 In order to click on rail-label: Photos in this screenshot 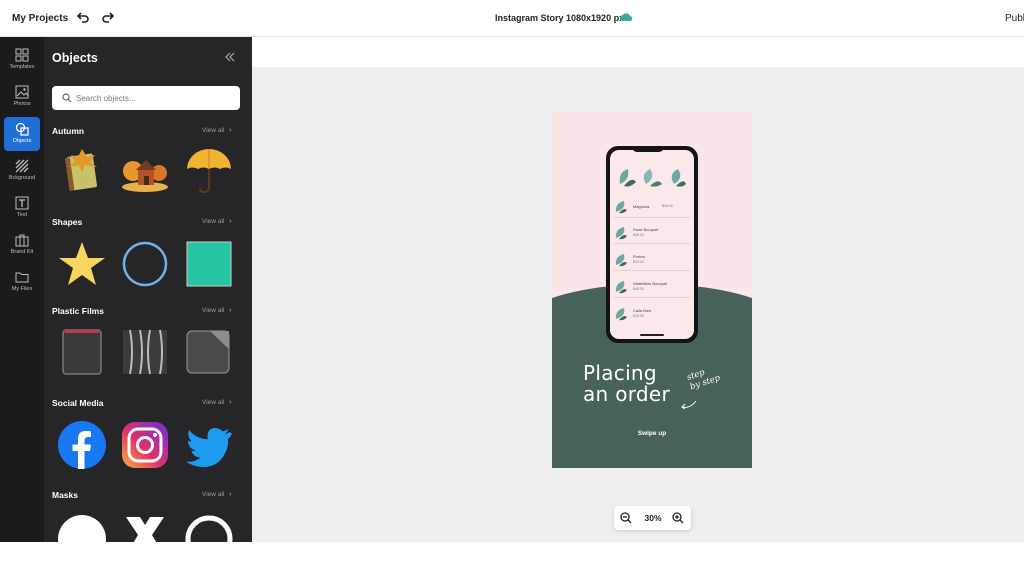, I will do `click(22, 104)`.